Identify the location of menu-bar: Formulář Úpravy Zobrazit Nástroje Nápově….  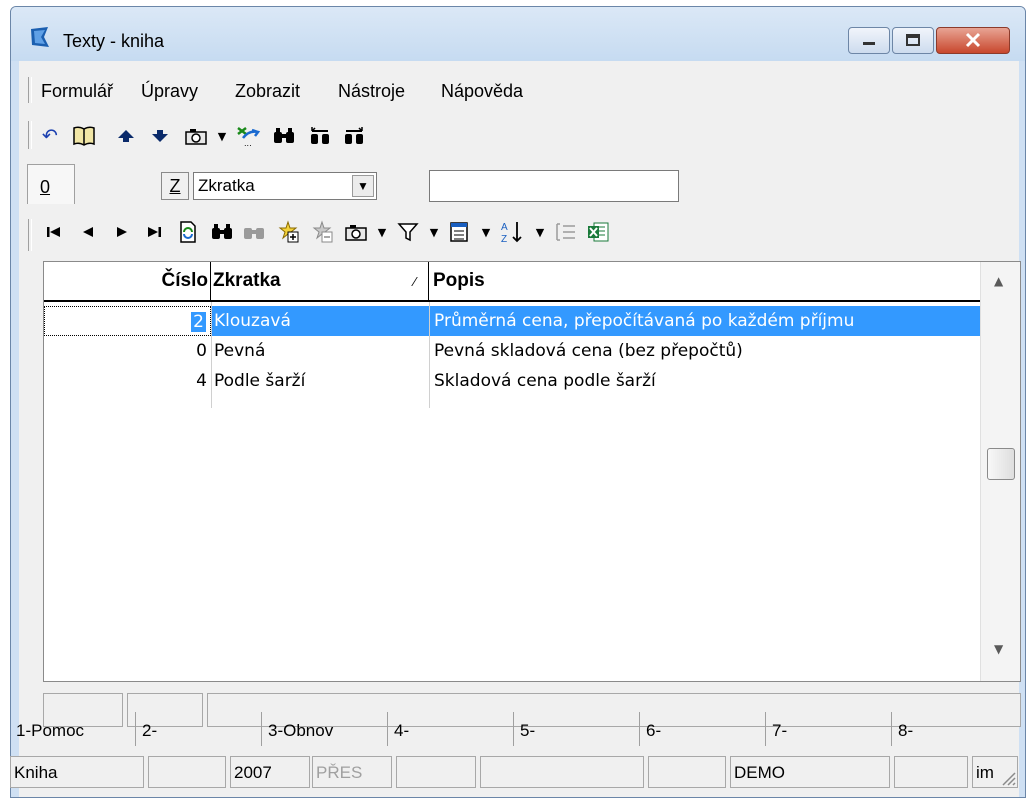
(519, 90).